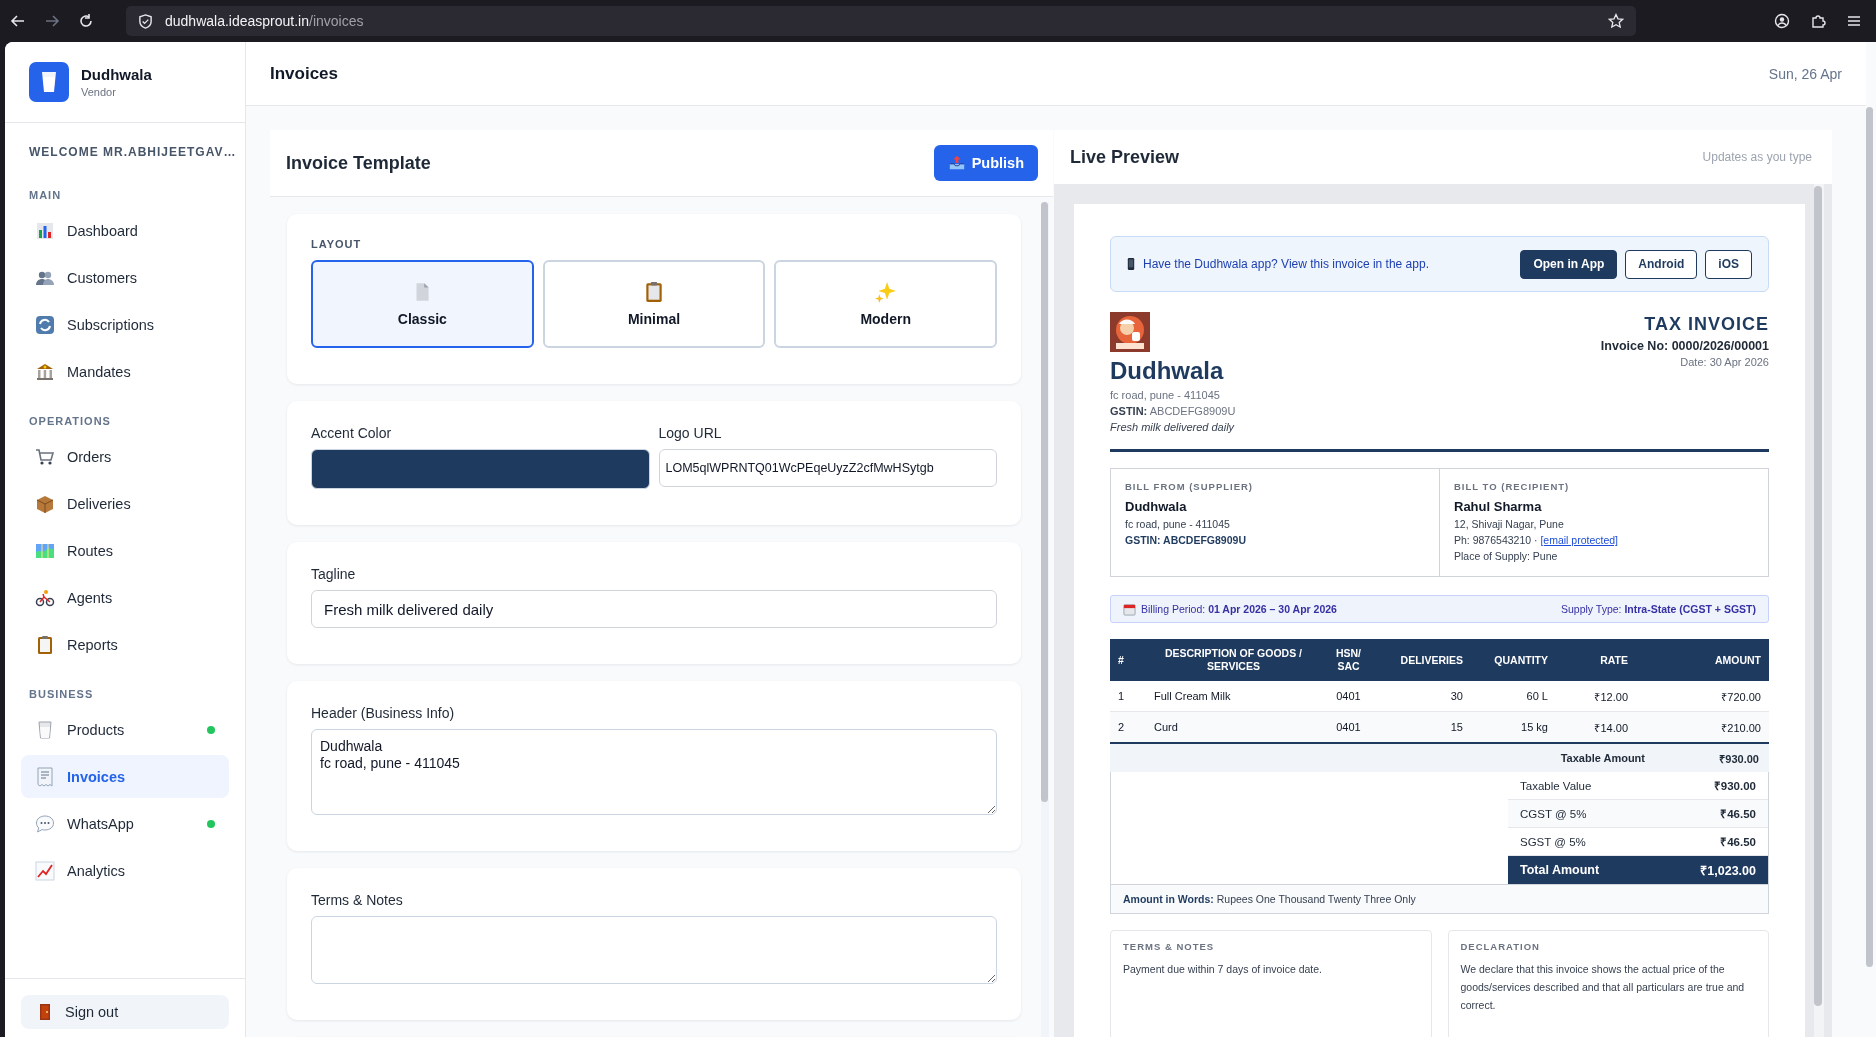 The height and width of the screenshot is (1037, 1876). Describe the element at coordinates (690, 433) in the screenshot. I see `field-label: Logo URL` at that location.